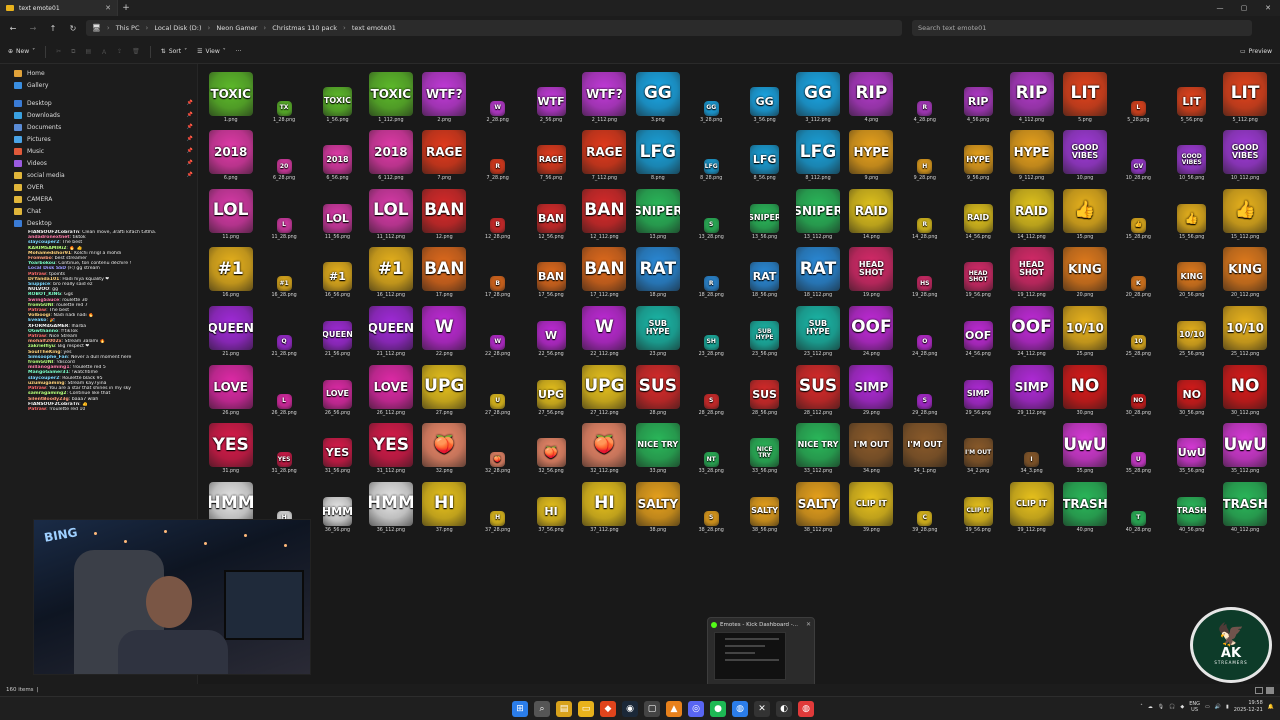  I want to click on file-item: W 2_28.png, so click(497, 95).